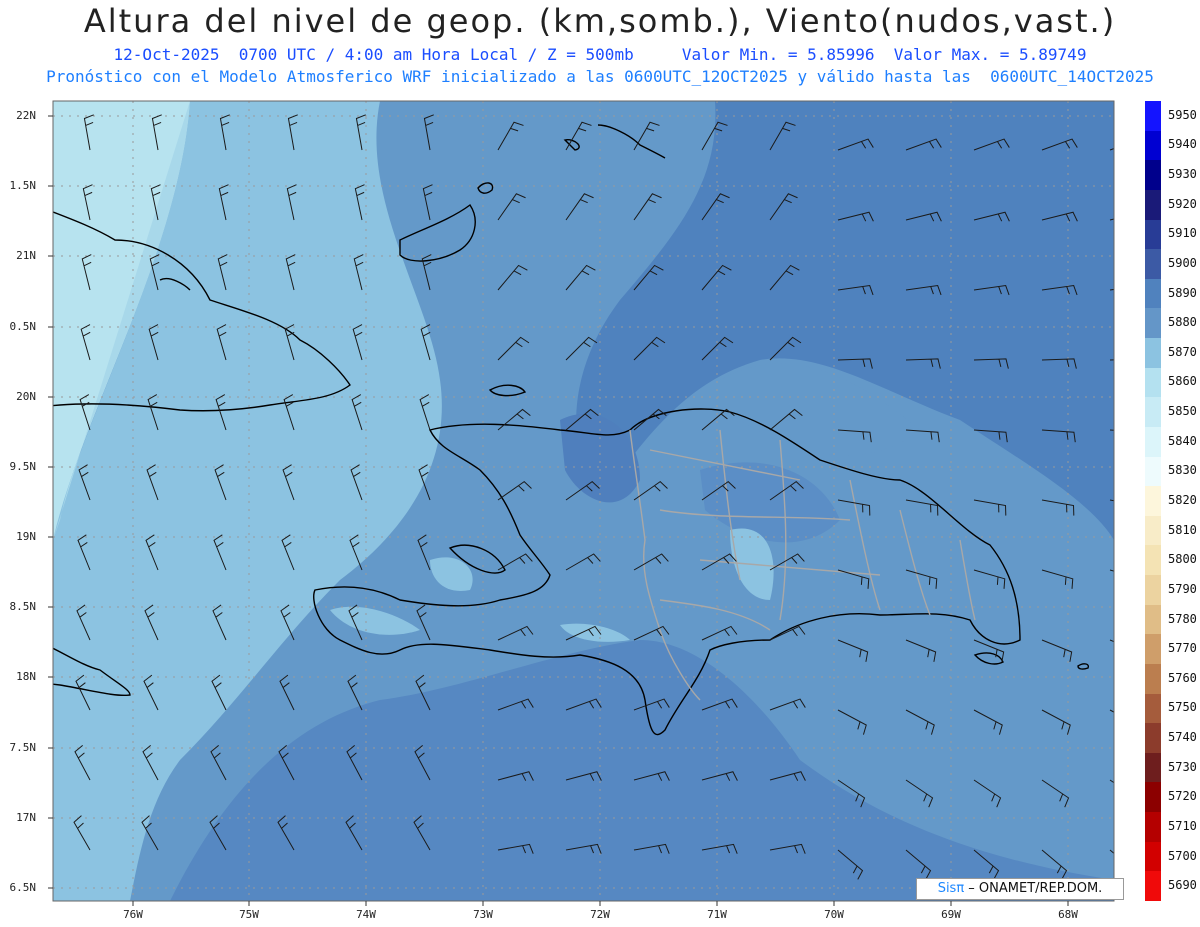 The width and height of the screenshot is (1200, 927). Describe the element at coordinates (23, 606) in the screenshot. I see `lat-label: 8.5N` at that location.